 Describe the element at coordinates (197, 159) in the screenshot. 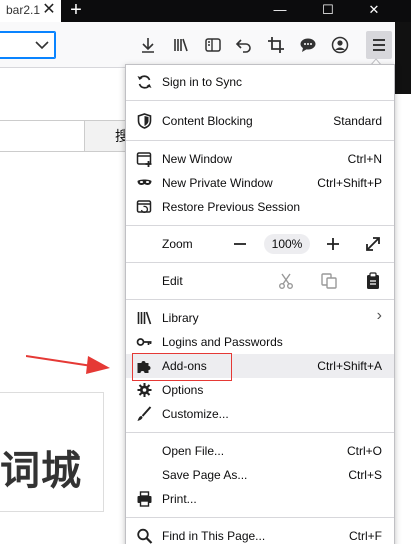

I see `menu-label: New Window` at that location.